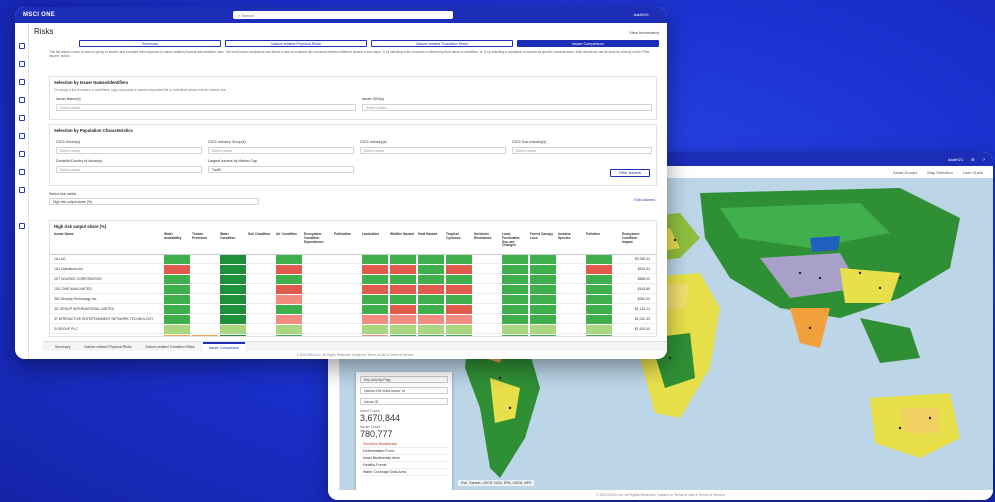 This screenshot has height=502, width=995. What do you see at coordinates (296, 43) in the screenshot?
I see `tab-physical-risks: Nature-related Physical Risks` at bounding box center [296, 43].